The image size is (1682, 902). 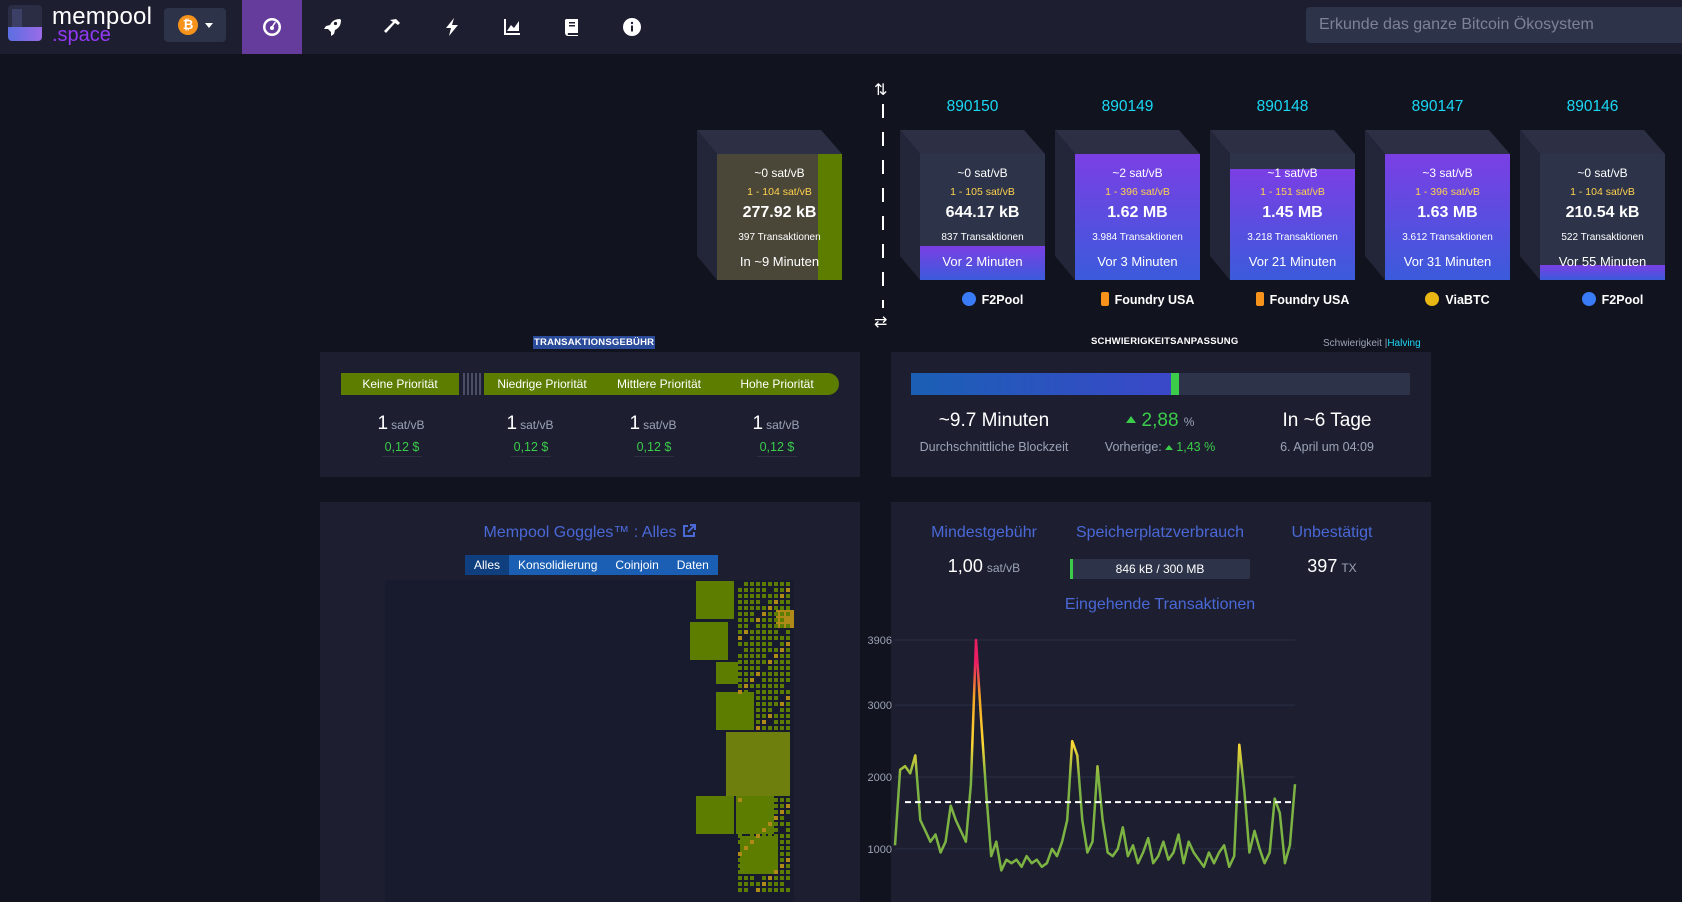 What do you see at coordinates (408, 425) in the screenshot?
I see `fee-unit: sat/vB` at bounding box center [408, 425].